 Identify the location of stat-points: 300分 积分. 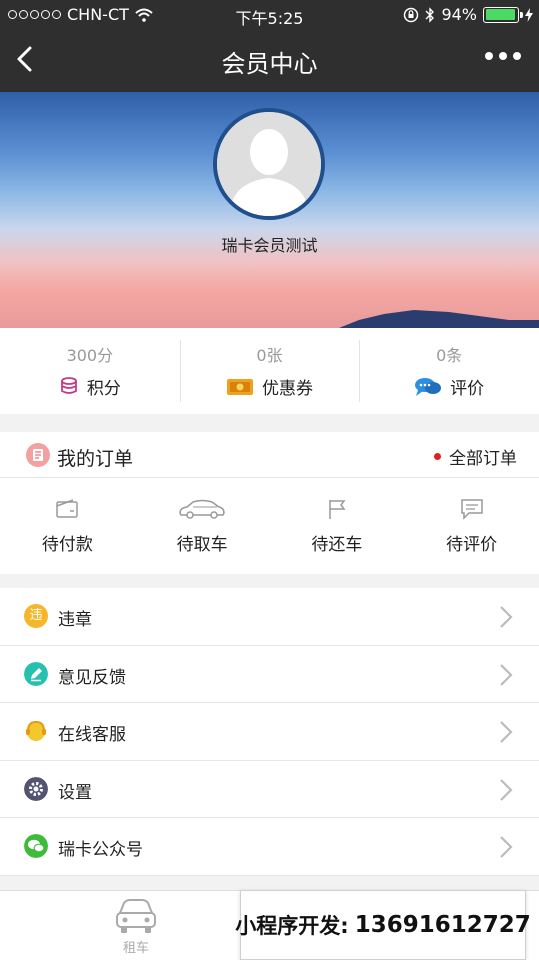
(90, 371).